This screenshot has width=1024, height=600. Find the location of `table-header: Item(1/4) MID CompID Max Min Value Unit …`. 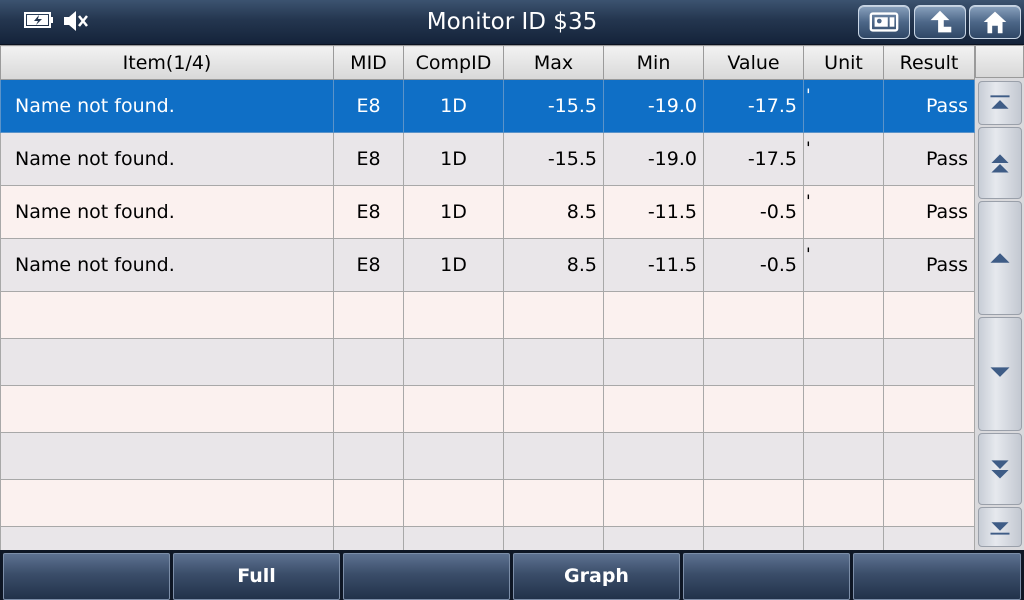

table-header: Item(1/4) MID CompID Max Min Value Unit … is located at coordinates (487, 62).